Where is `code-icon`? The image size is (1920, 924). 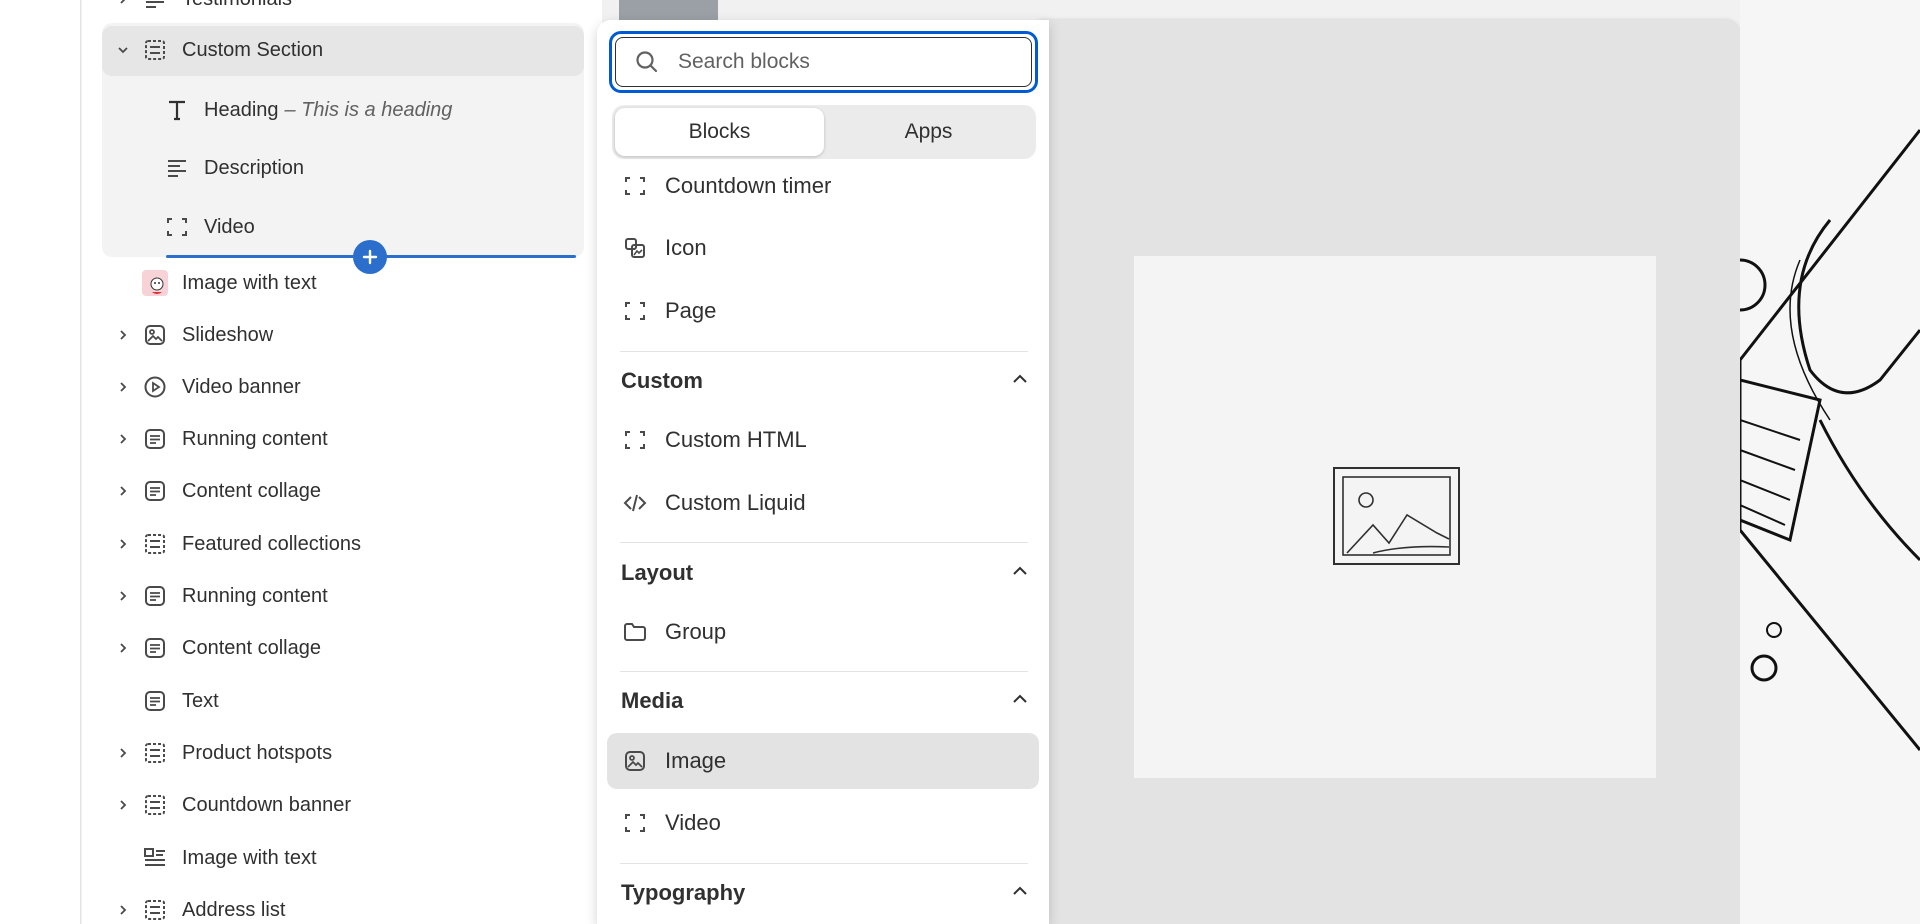 code-icon is located at coordinates (635, 503).